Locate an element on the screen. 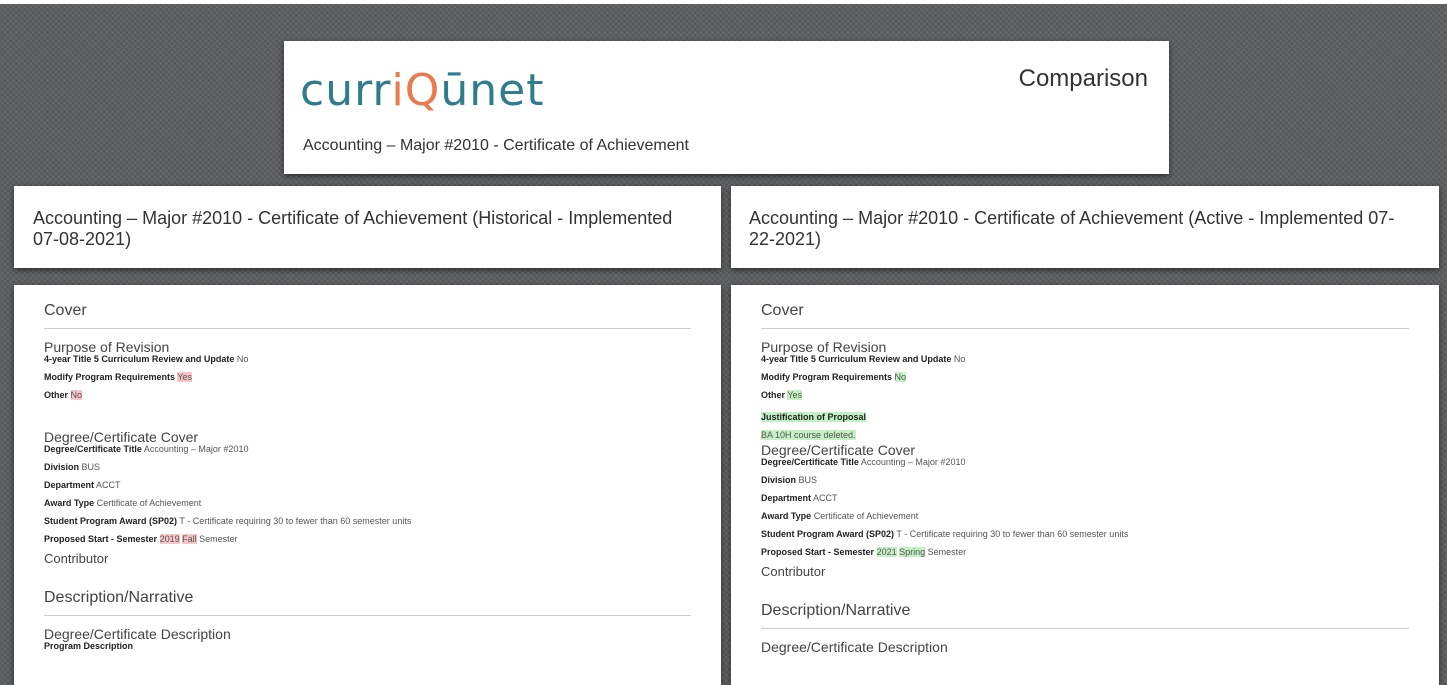 This screenshot has width=1447, height=685. other-value-removed: No is located at coordinates (76, 395).